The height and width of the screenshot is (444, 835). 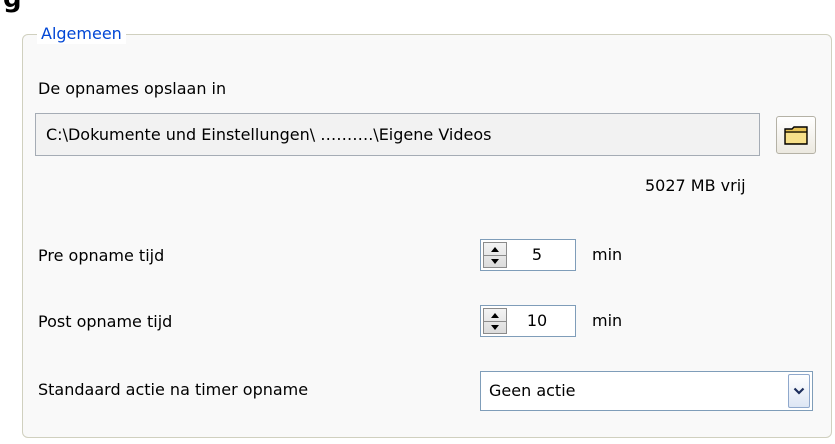 I want to click on save-location-label: De opnames opslaan in, so click(x=132, y=88).